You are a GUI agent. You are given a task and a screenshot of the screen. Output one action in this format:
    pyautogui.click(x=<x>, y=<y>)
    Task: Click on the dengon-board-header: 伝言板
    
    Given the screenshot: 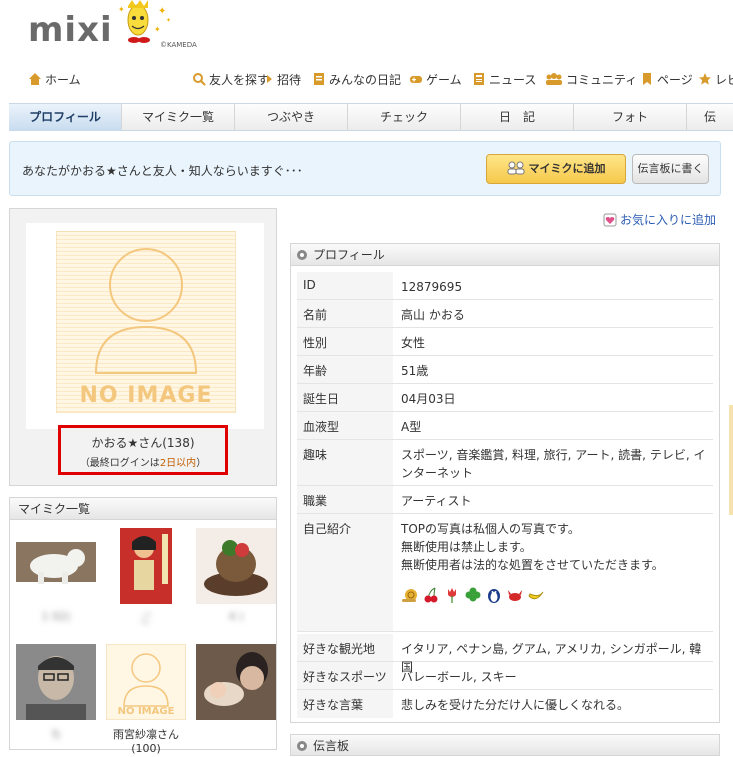 What is the action you would take?
    pyautogui.click(x=505, y=745)
    